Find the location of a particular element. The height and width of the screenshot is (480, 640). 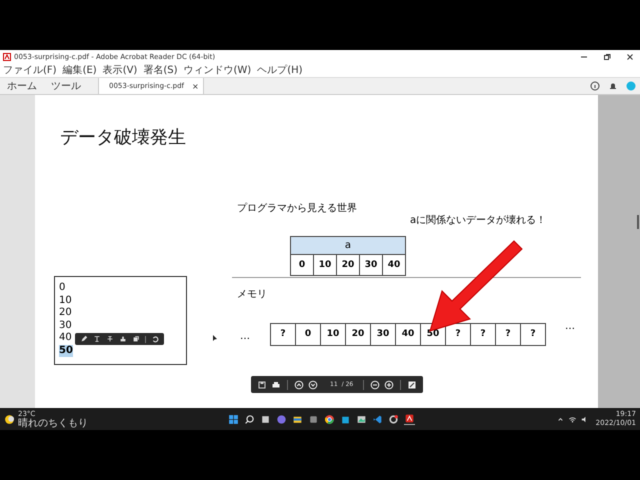

pdf-reader-icon is located at coordinates (410, 419).